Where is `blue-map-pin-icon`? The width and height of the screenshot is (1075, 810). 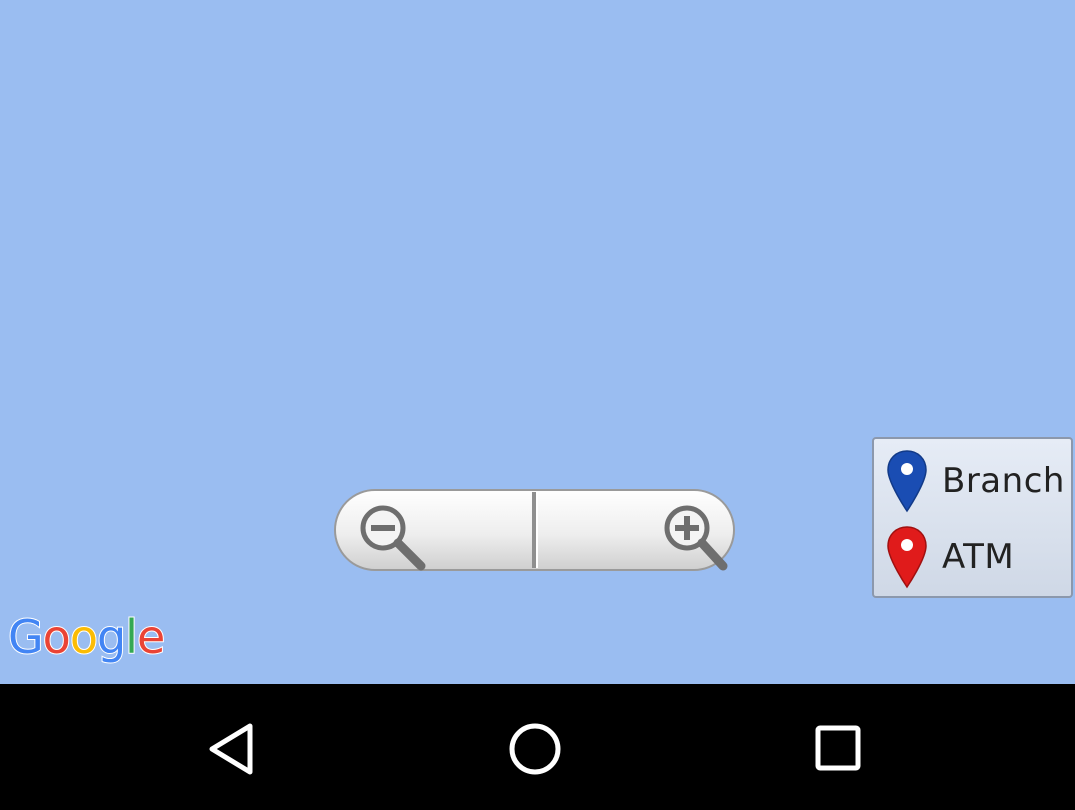 blue-map-pin-icon is located at coordinates (907, 481).